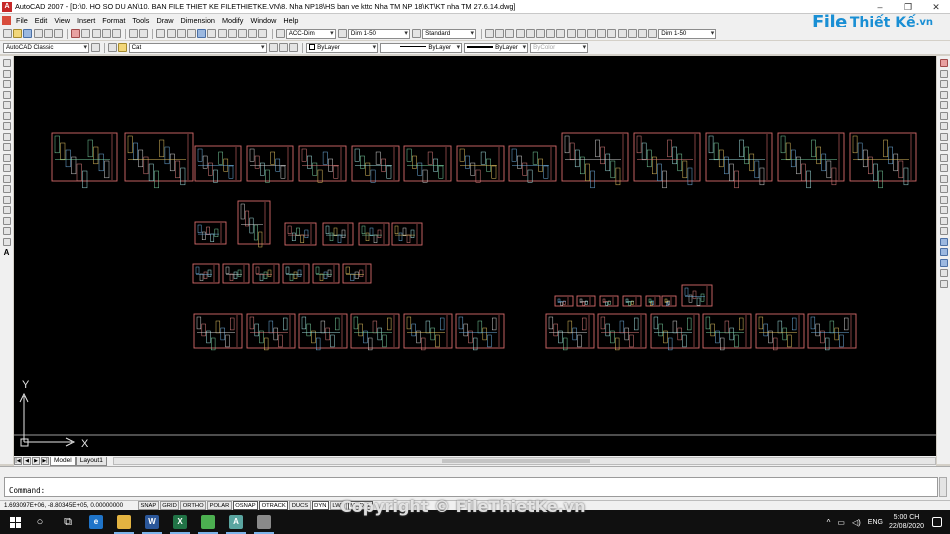 This screenshot has width=950, height=534. What do you see at coordinates (232, 33) in the screenshot?
I see `sheet-set-icon` at bounding box center [232, 33].